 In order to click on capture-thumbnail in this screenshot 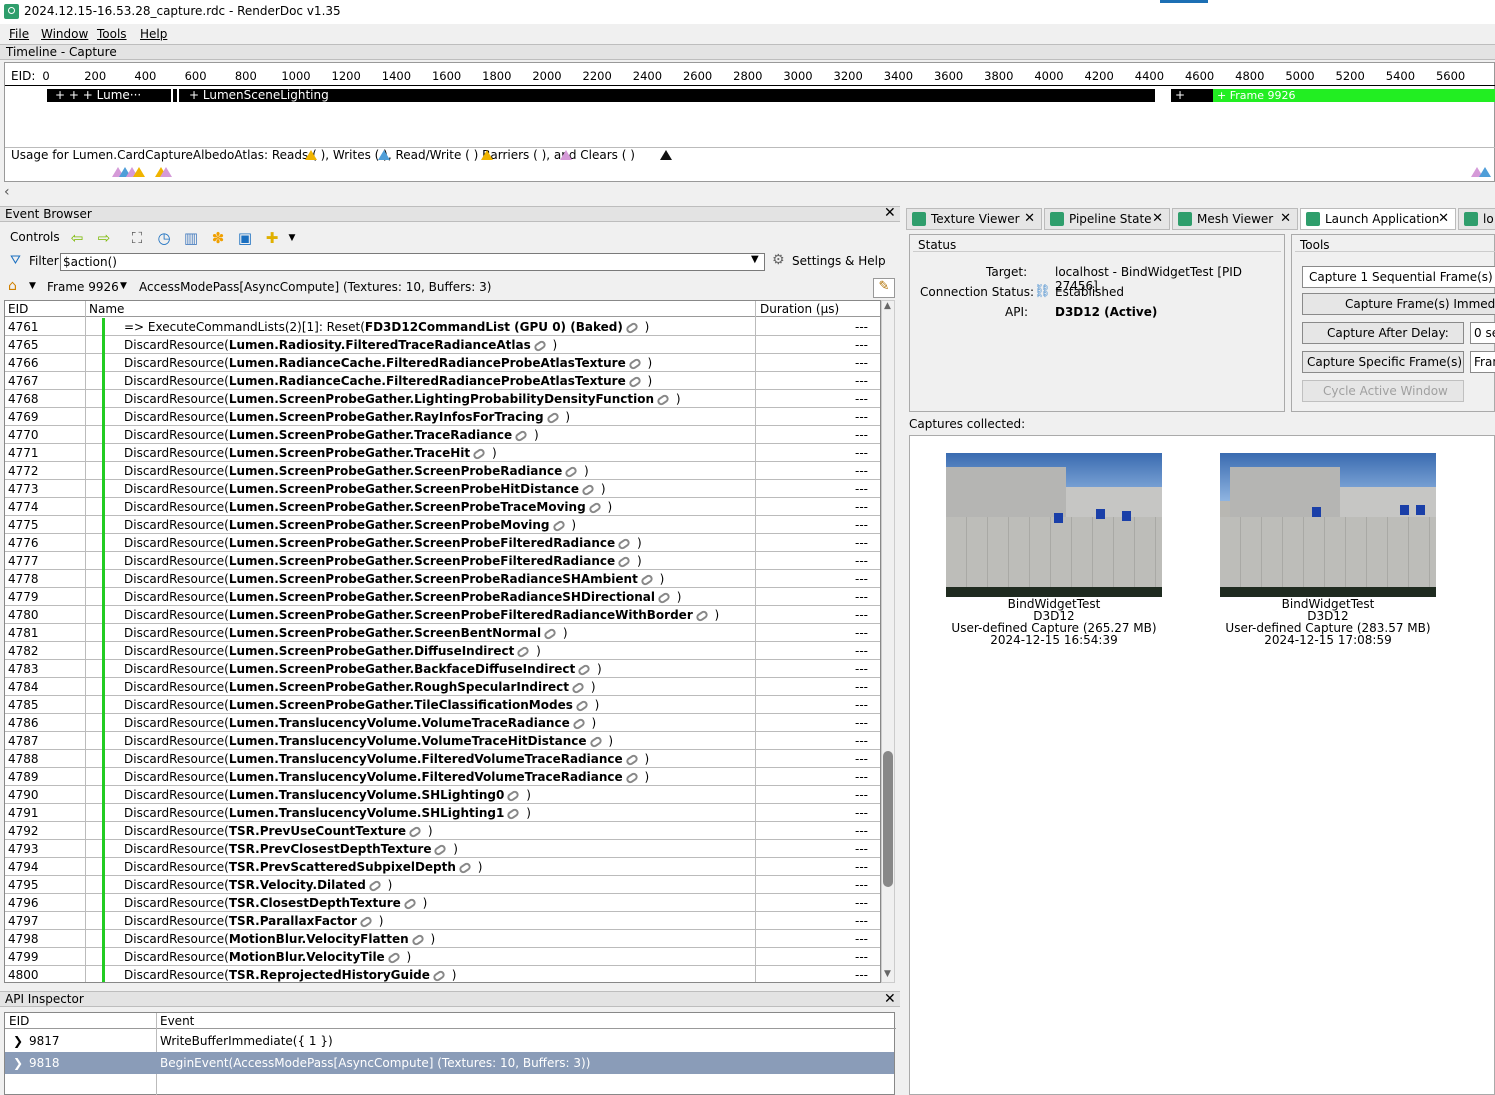, I will do `click(1328, 525)`.